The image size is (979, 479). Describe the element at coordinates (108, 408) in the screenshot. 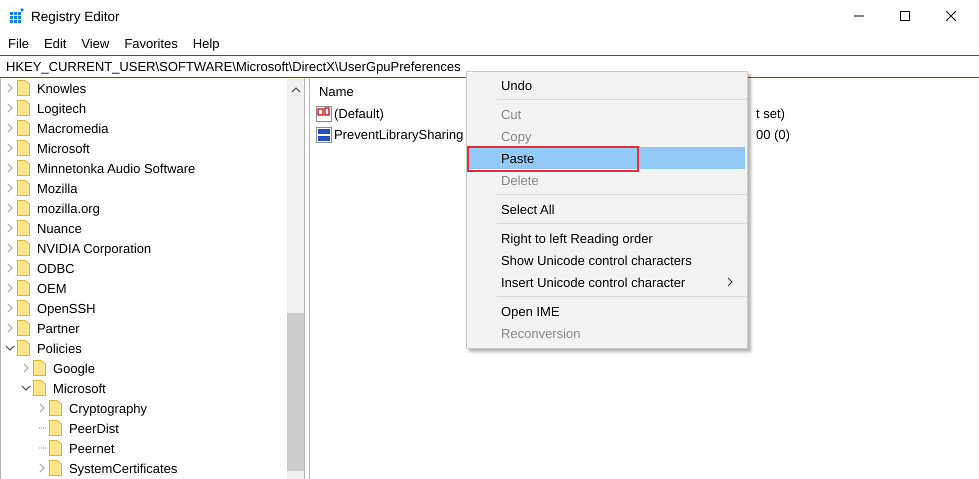

I see `tree-item: Cryptography` at that location.